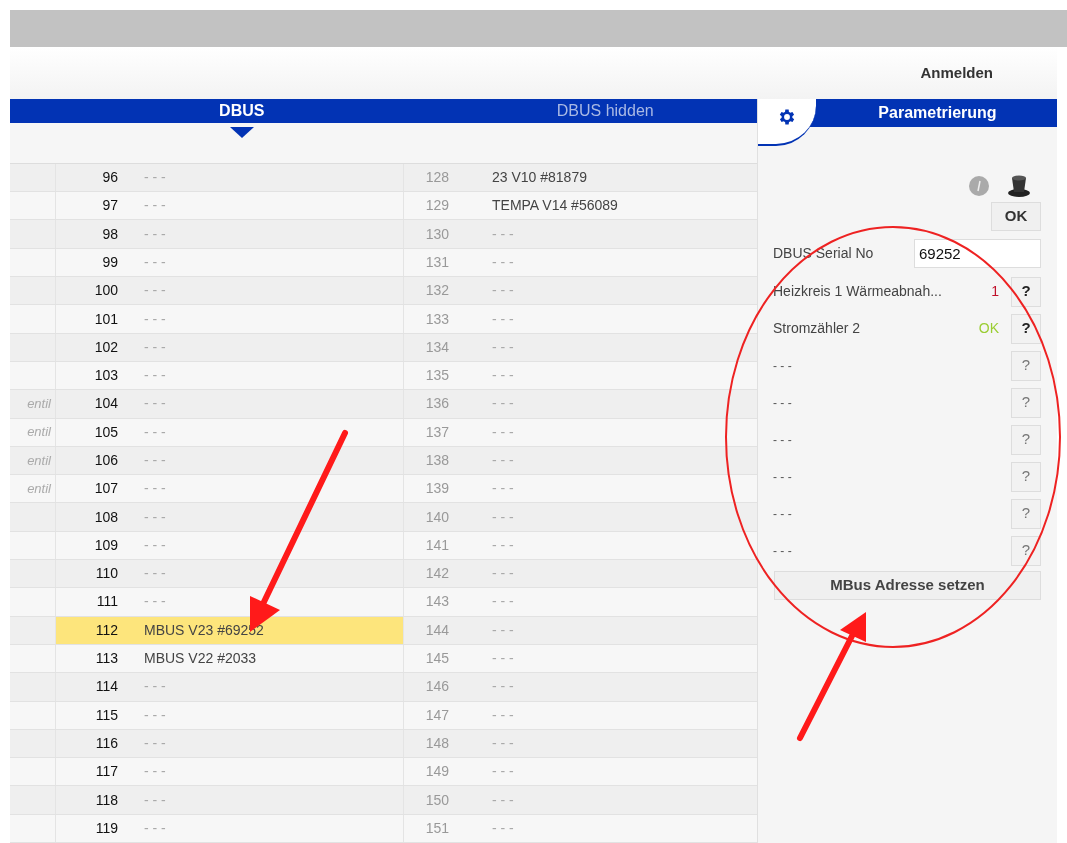 Image resolution: width=1067 pixels, height=843 pixels. Describe the element at coordinates (202, 111) in the screenshot. I see `tab: DBUS` at that location.